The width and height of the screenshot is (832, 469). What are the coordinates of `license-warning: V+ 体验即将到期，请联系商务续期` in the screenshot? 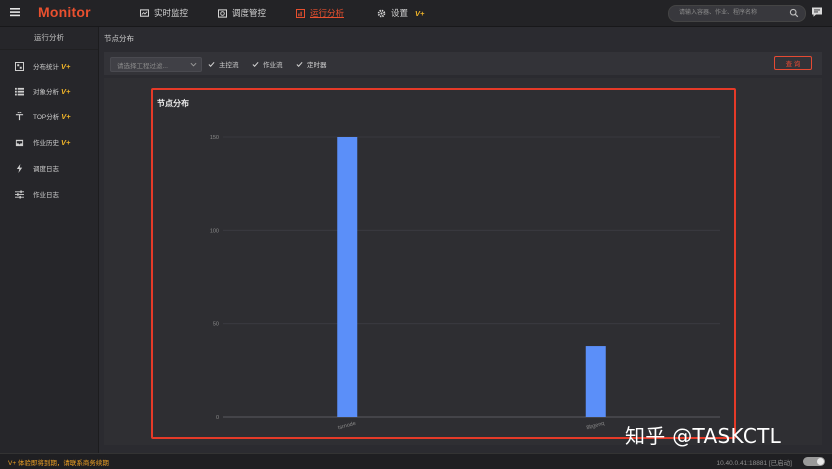 It's located at (58, 462).